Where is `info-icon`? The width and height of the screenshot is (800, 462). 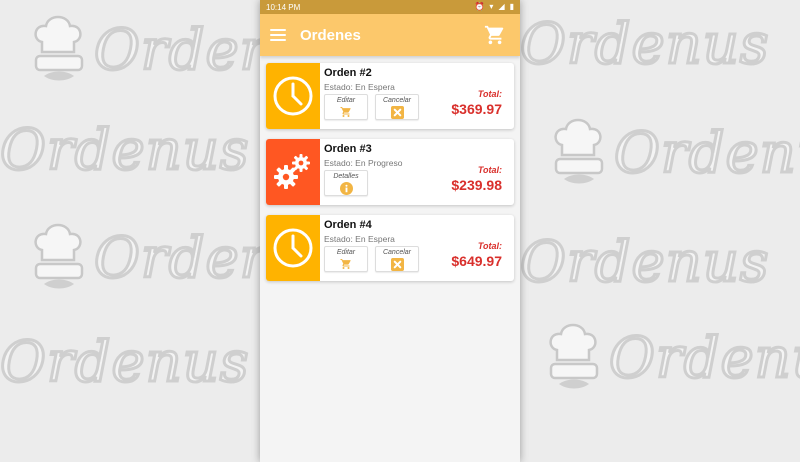 info-icon is located at coordinates (346, 188).